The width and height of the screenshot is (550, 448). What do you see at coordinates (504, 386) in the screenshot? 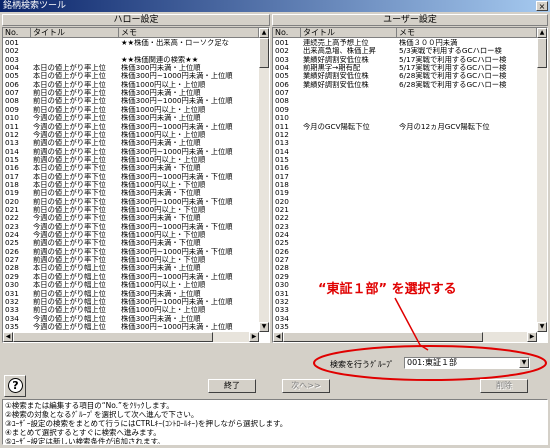
I see `delete-button: 削除` at bounding box center [504, 386].